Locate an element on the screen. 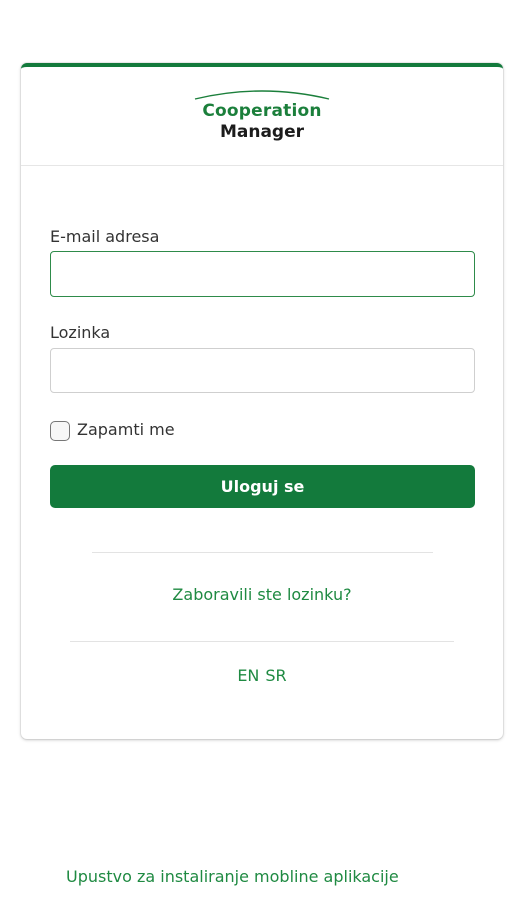  language-switcher: EN SR is located at coordinates (262, 675).